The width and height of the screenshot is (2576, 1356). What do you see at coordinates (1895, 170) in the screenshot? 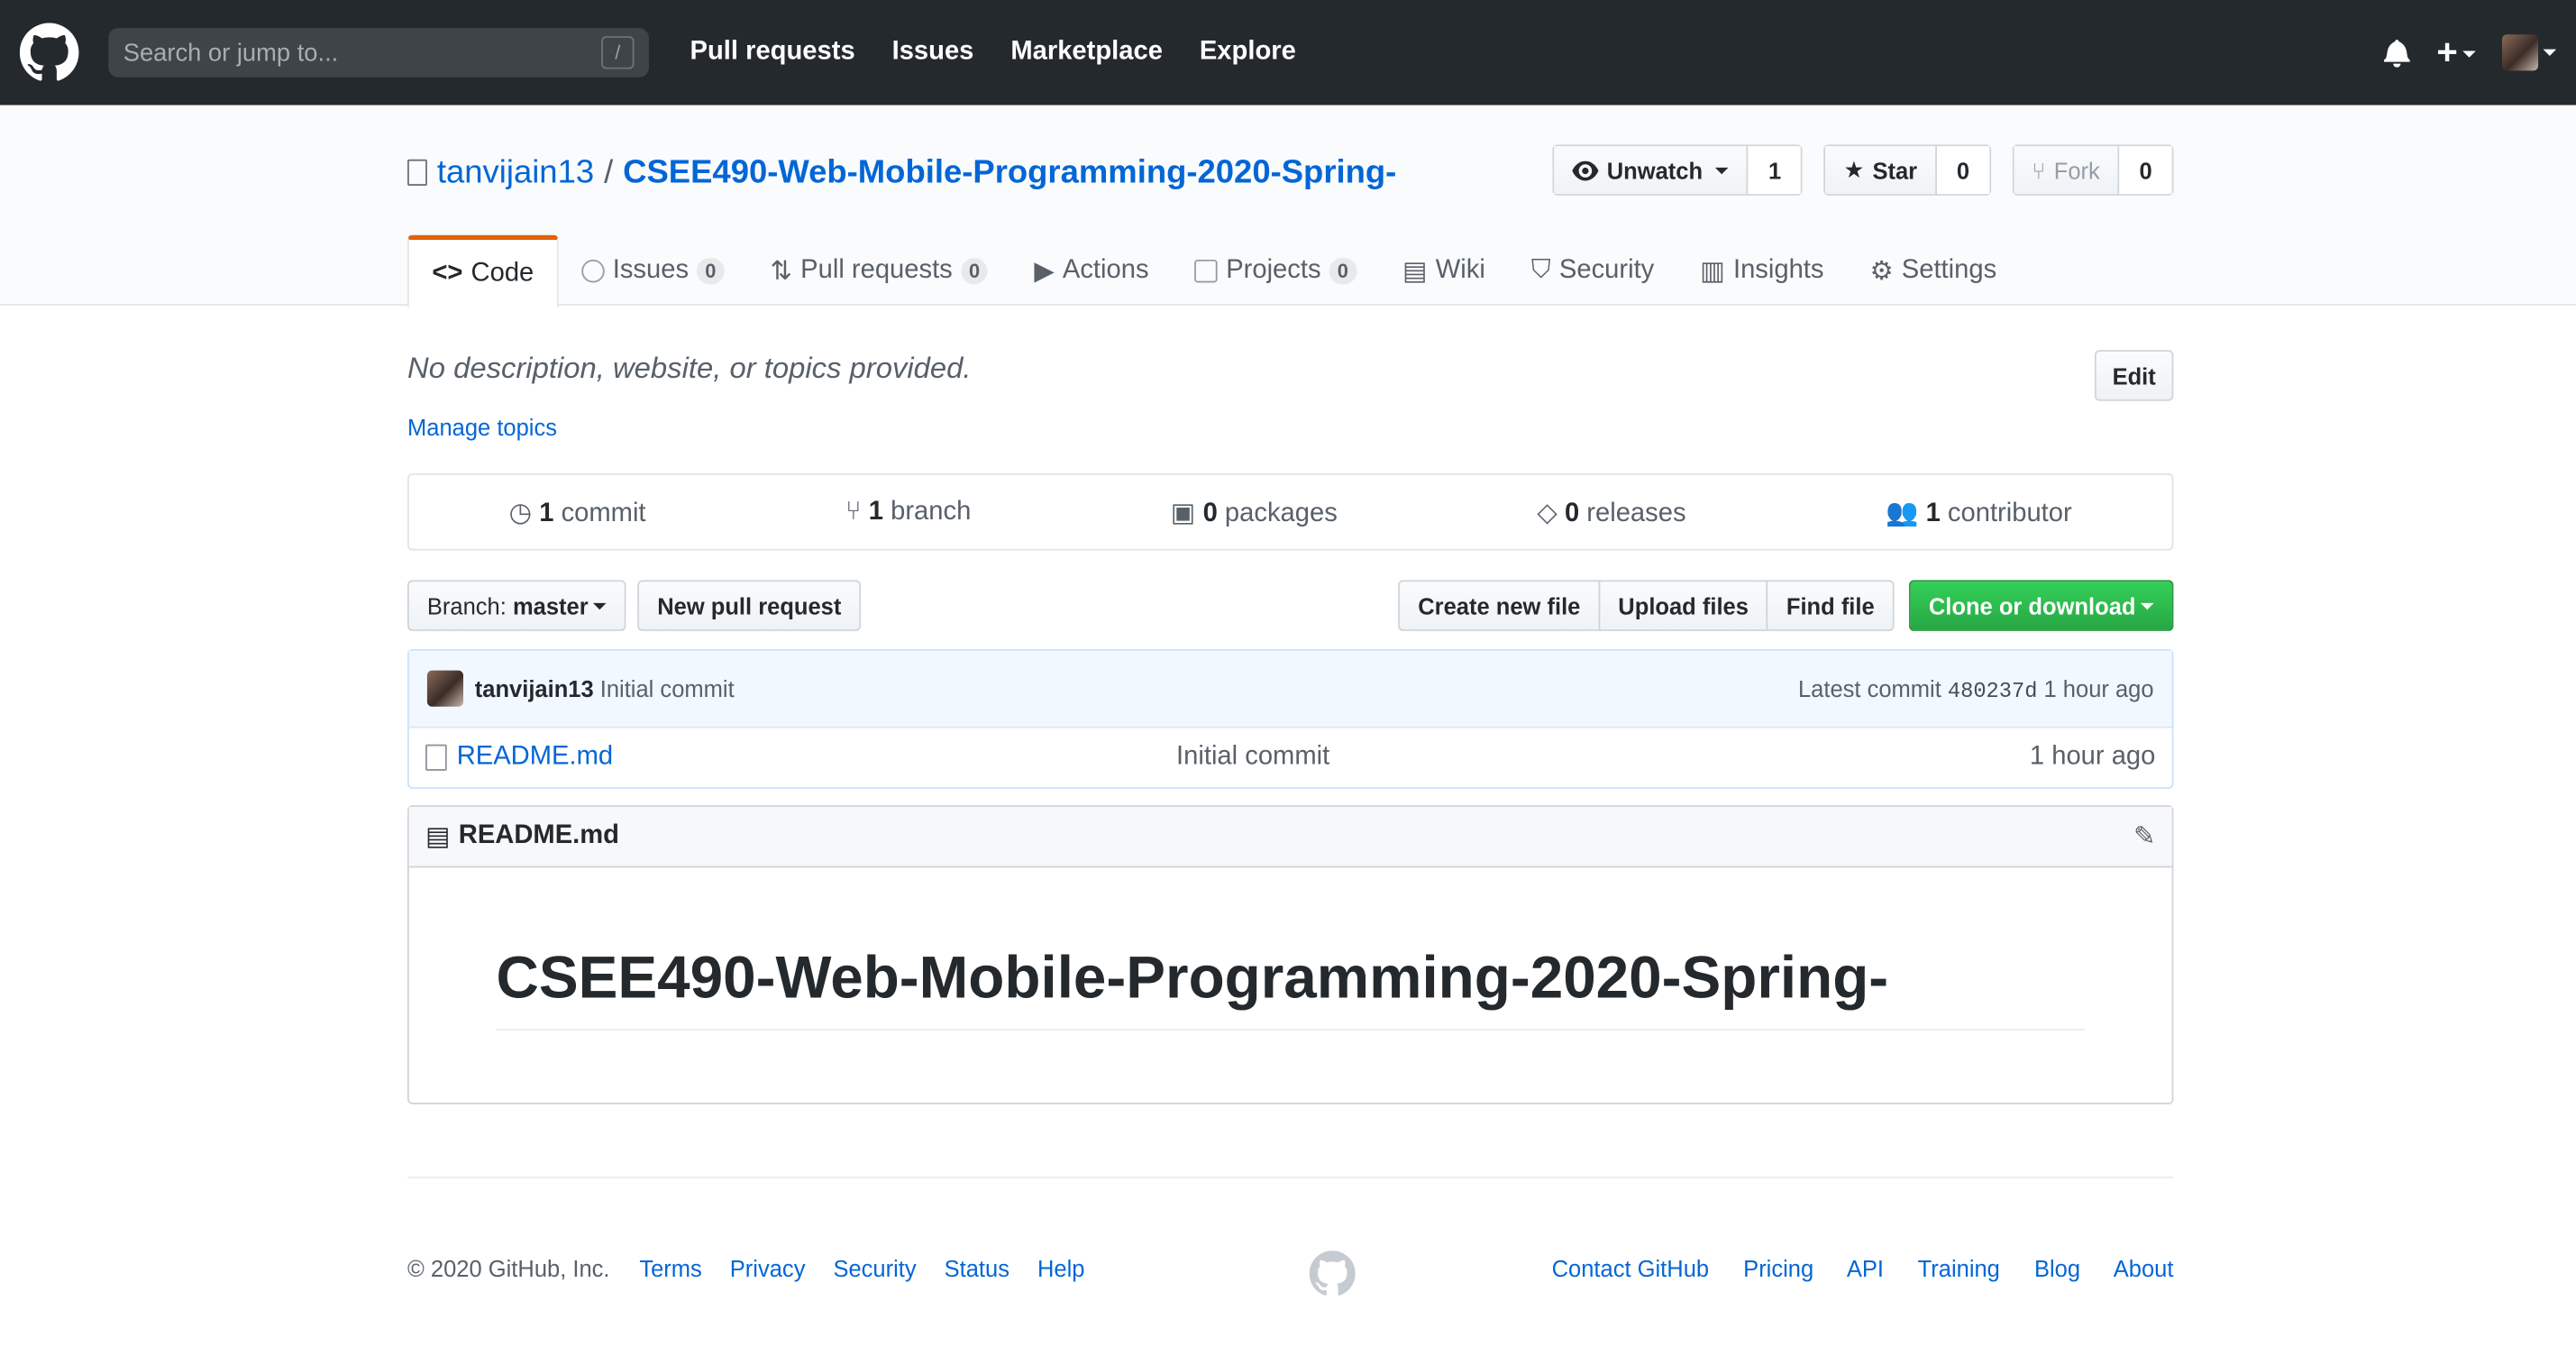
I see `star-label: Star` at bounding box center [1895, 170].